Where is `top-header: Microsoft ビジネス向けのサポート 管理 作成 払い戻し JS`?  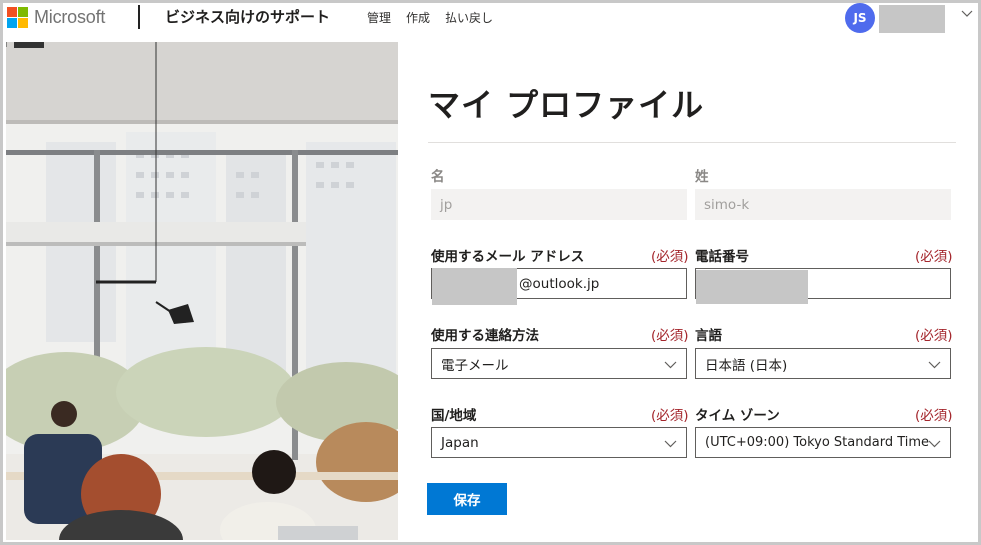
top-header: Microsoft ビジネス向けのサポート 管理 作成 払い戻し JS is located at coordinates (489, 18).